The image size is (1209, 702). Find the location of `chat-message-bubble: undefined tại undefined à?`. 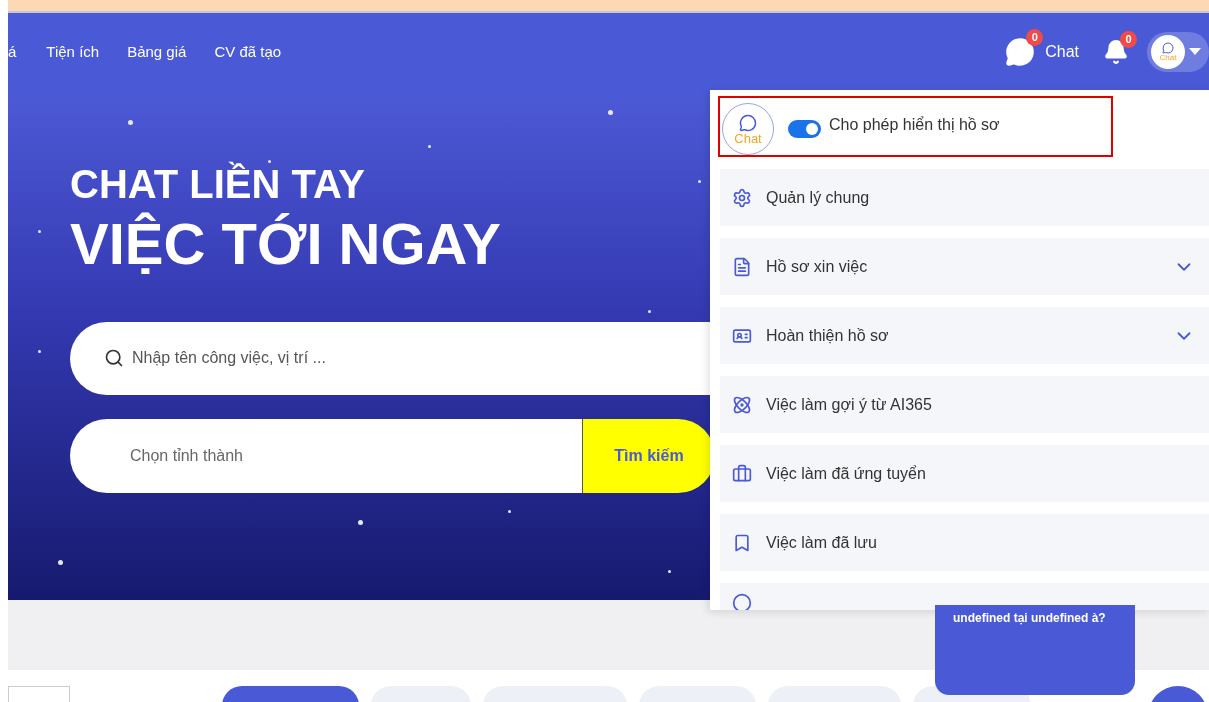

chat-message-bubble: undefined tại undefined à? is located at coordinates (1035, 650).